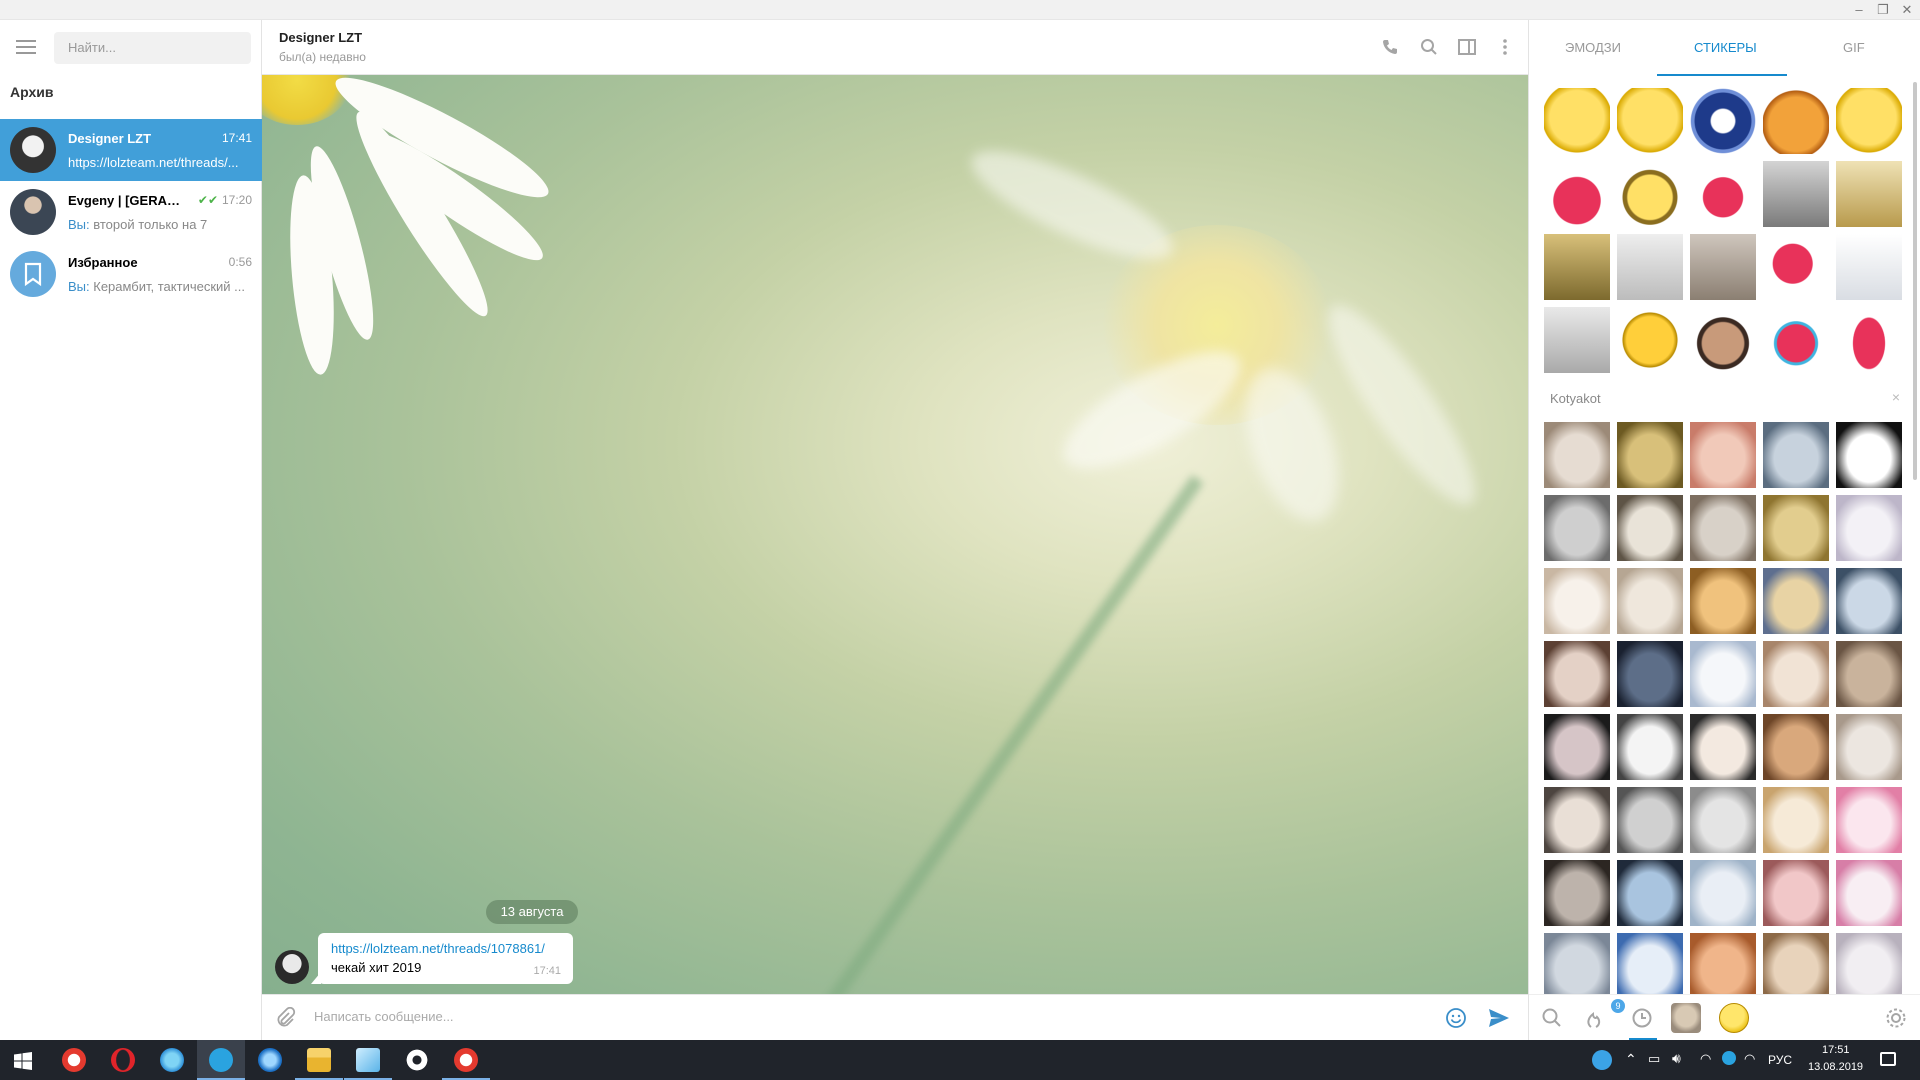 The width and height of the screenshot is (1920, 1080). What do you see at coordinates (1602, 1060) in the screenshot?
I see `help-tray-icon` at bounding box center [1602, 1060].